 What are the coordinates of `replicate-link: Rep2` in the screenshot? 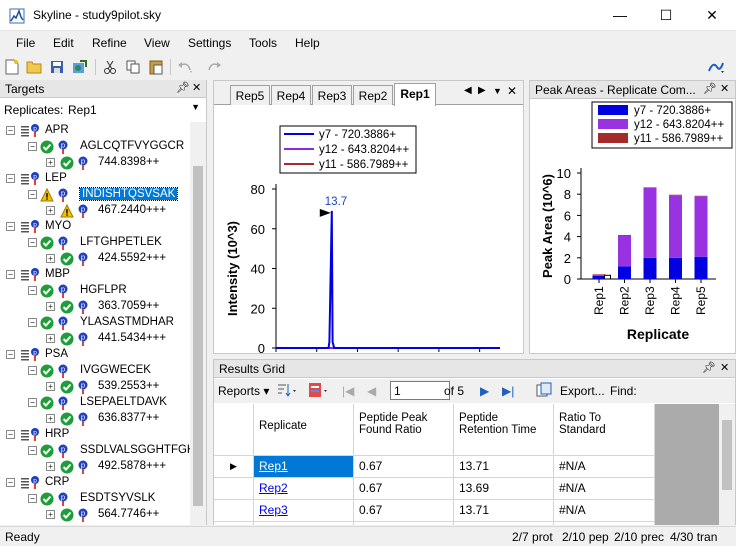 It's located at (273, 488).